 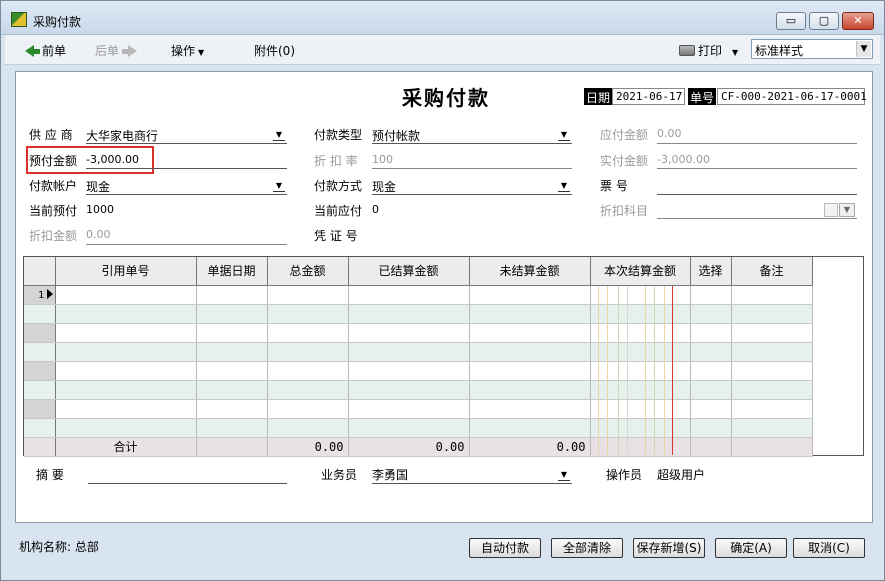 What do you see at coordinates (45, 50) in the screenshot?
I see `prev-bill-button: 前单` at bounding box center [45, 50].